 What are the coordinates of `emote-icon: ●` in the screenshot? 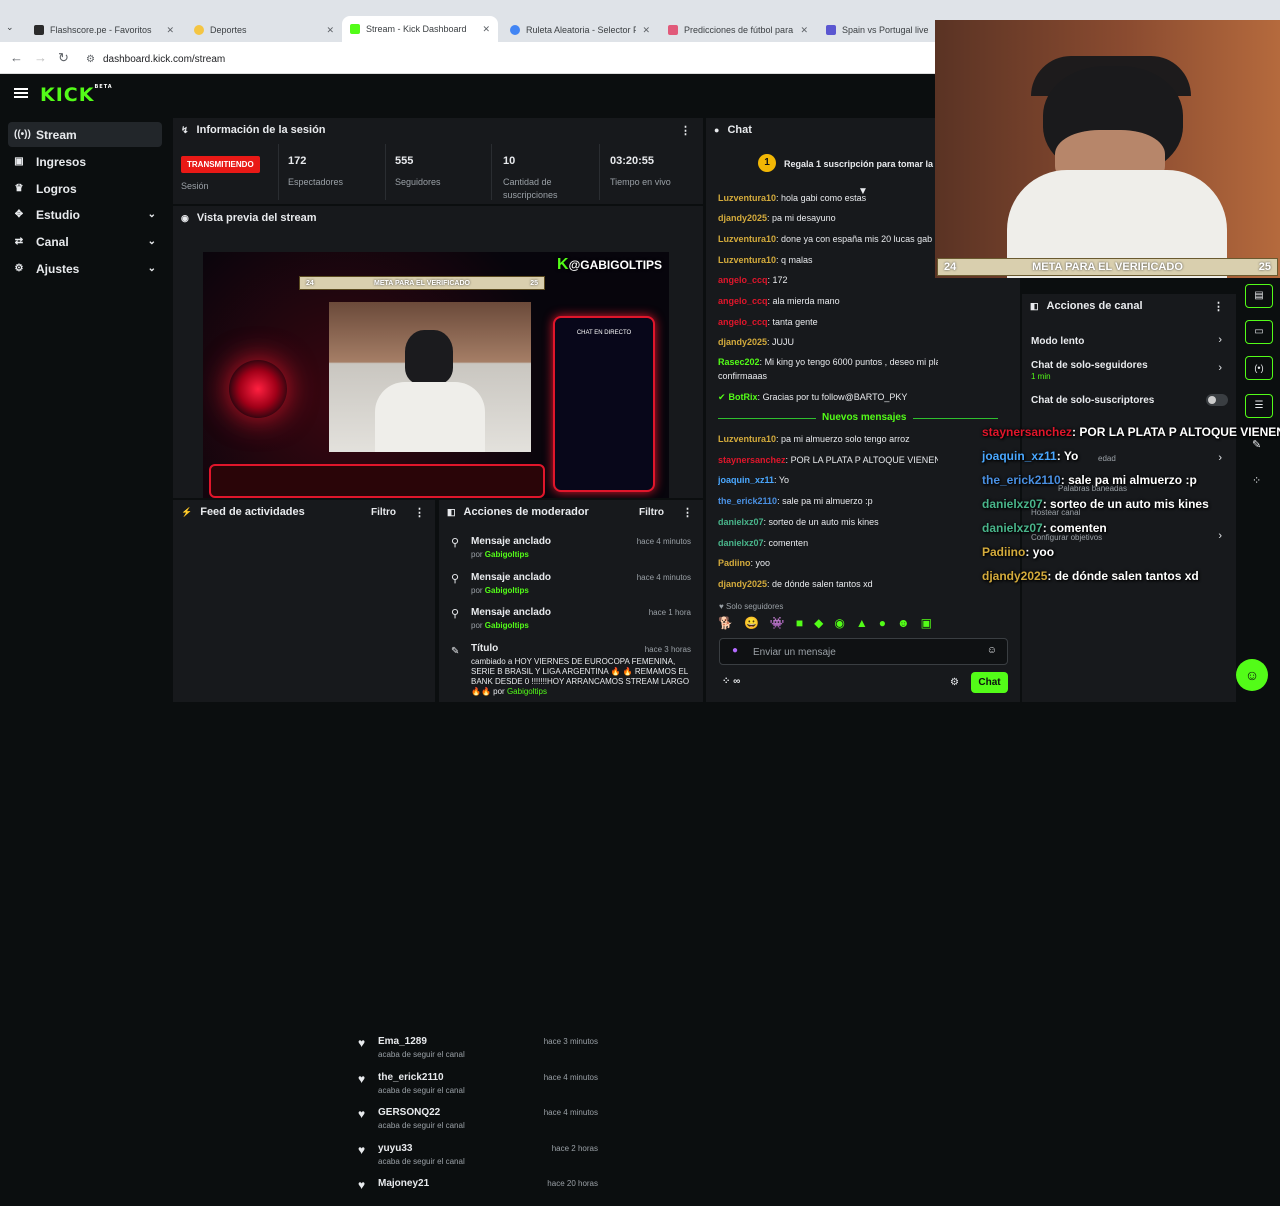 It's located at (882, 624).